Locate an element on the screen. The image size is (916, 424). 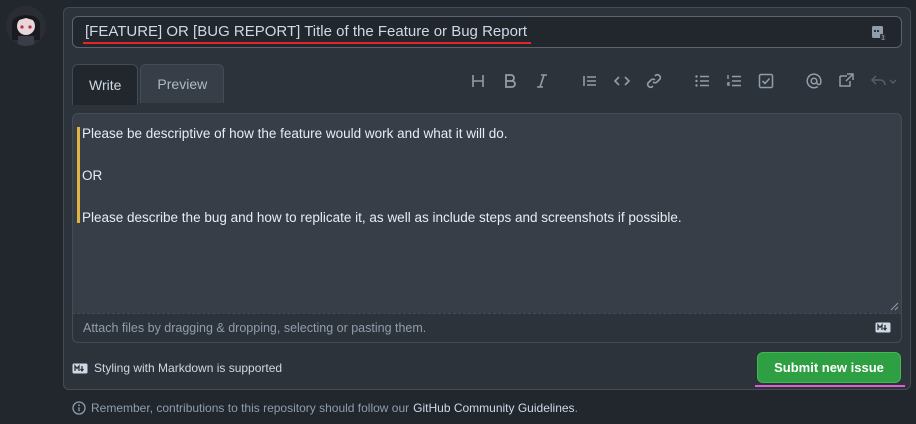
reply-icon is located at coordinates (884, 81).